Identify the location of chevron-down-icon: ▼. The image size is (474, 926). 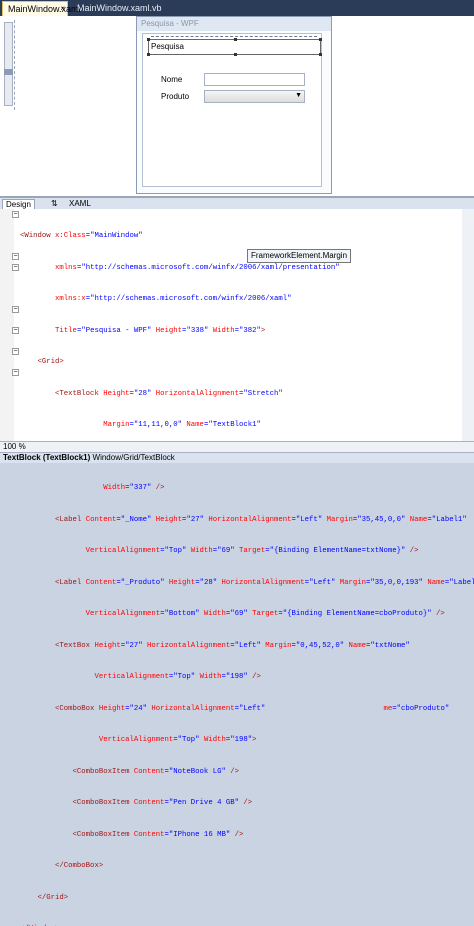
(298, 95).